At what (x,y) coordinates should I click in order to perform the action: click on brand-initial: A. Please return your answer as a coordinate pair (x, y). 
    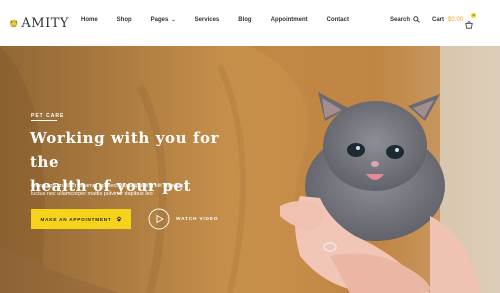
    Looking at the image, I should click on (26, 23).